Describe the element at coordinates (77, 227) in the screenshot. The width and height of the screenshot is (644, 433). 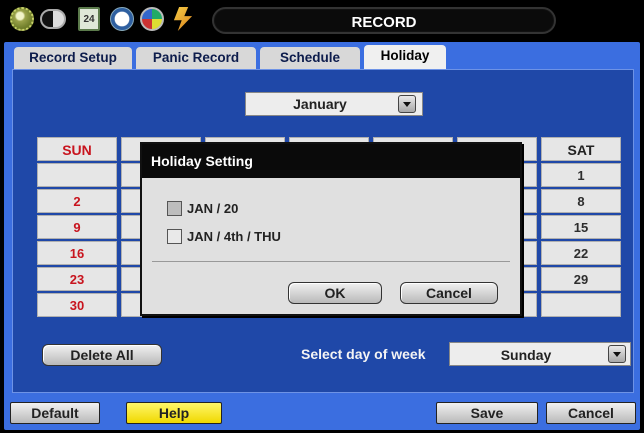
I see `calendar-day-cell: 9` at that location.